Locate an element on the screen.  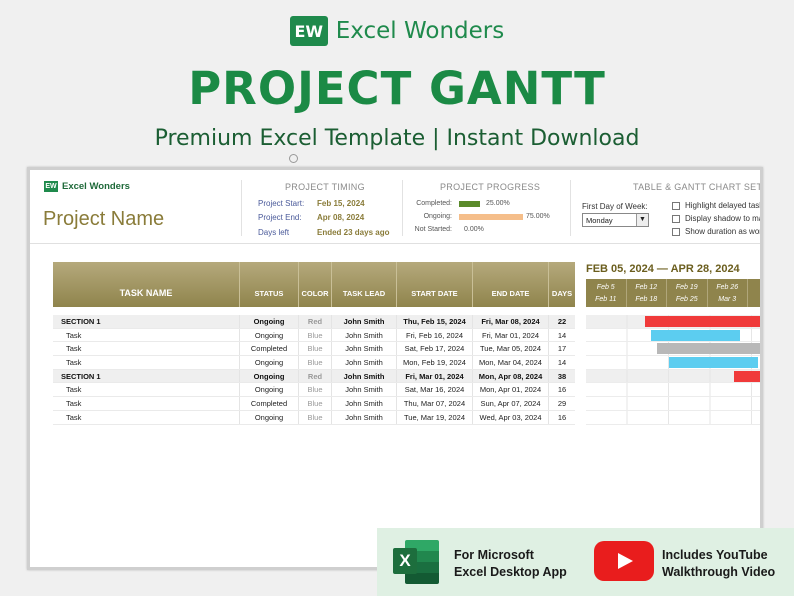
start-date-cell: Mon, Feb 19, 2024 is located at coordinates (435, 362).